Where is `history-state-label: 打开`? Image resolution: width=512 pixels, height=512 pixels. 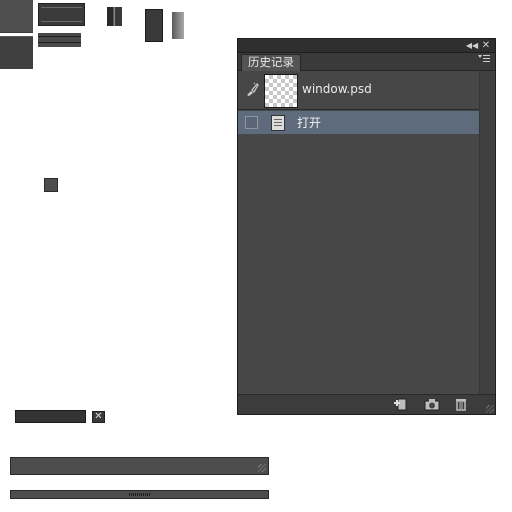
history-state-label: 打开 is located at coordinates (309, 123).